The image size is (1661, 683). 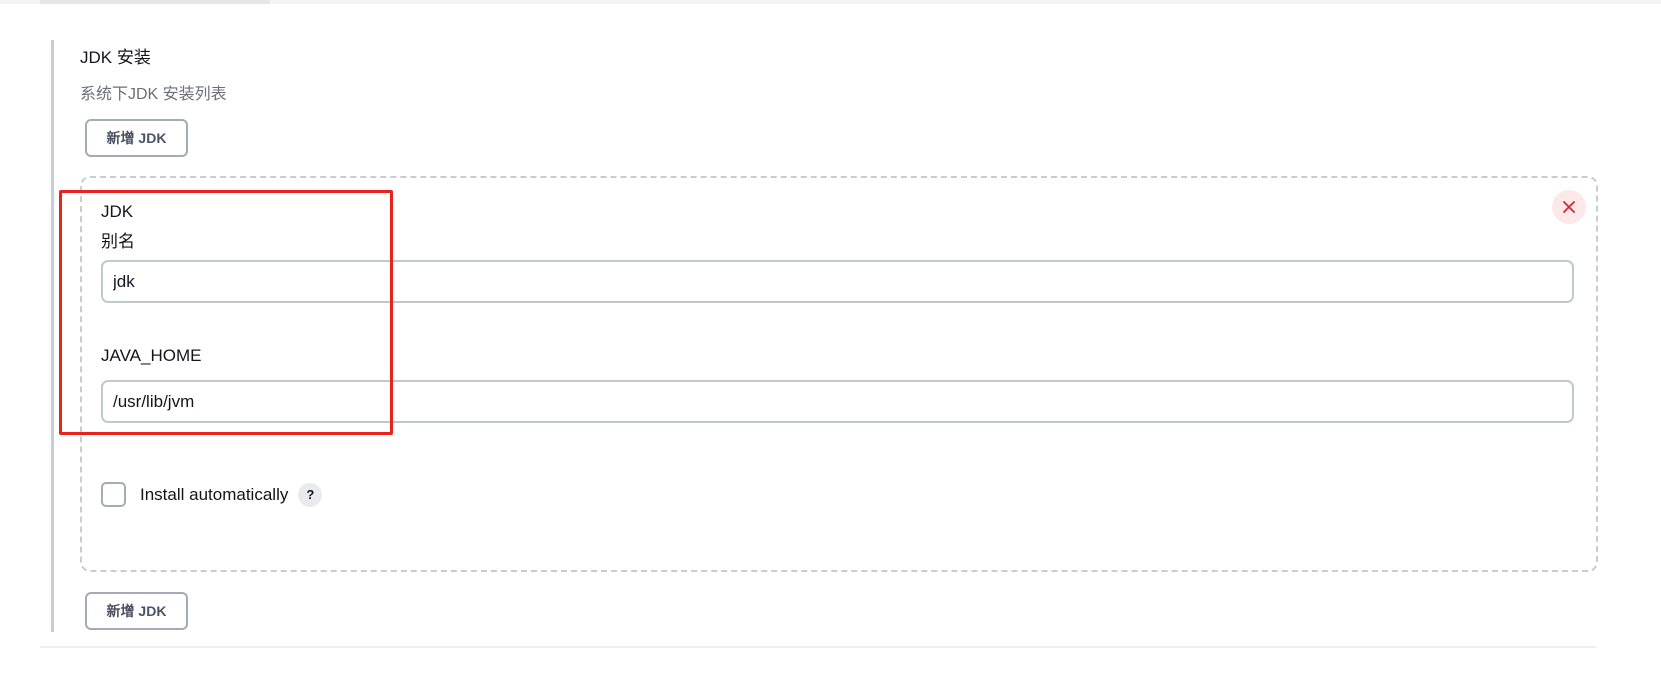 What do you see at coordinates (136, 138) in the screenshot?
I see `add-jdk-button-top: 新增 JDK` at bounding box center [136, 138].